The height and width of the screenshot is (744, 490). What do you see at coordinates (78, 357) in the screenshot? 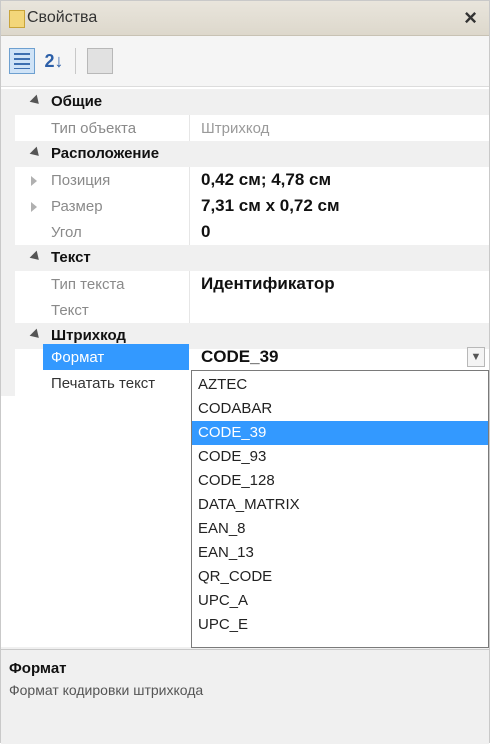
I see `property-label: Формат` at bounding box center [78, 357].